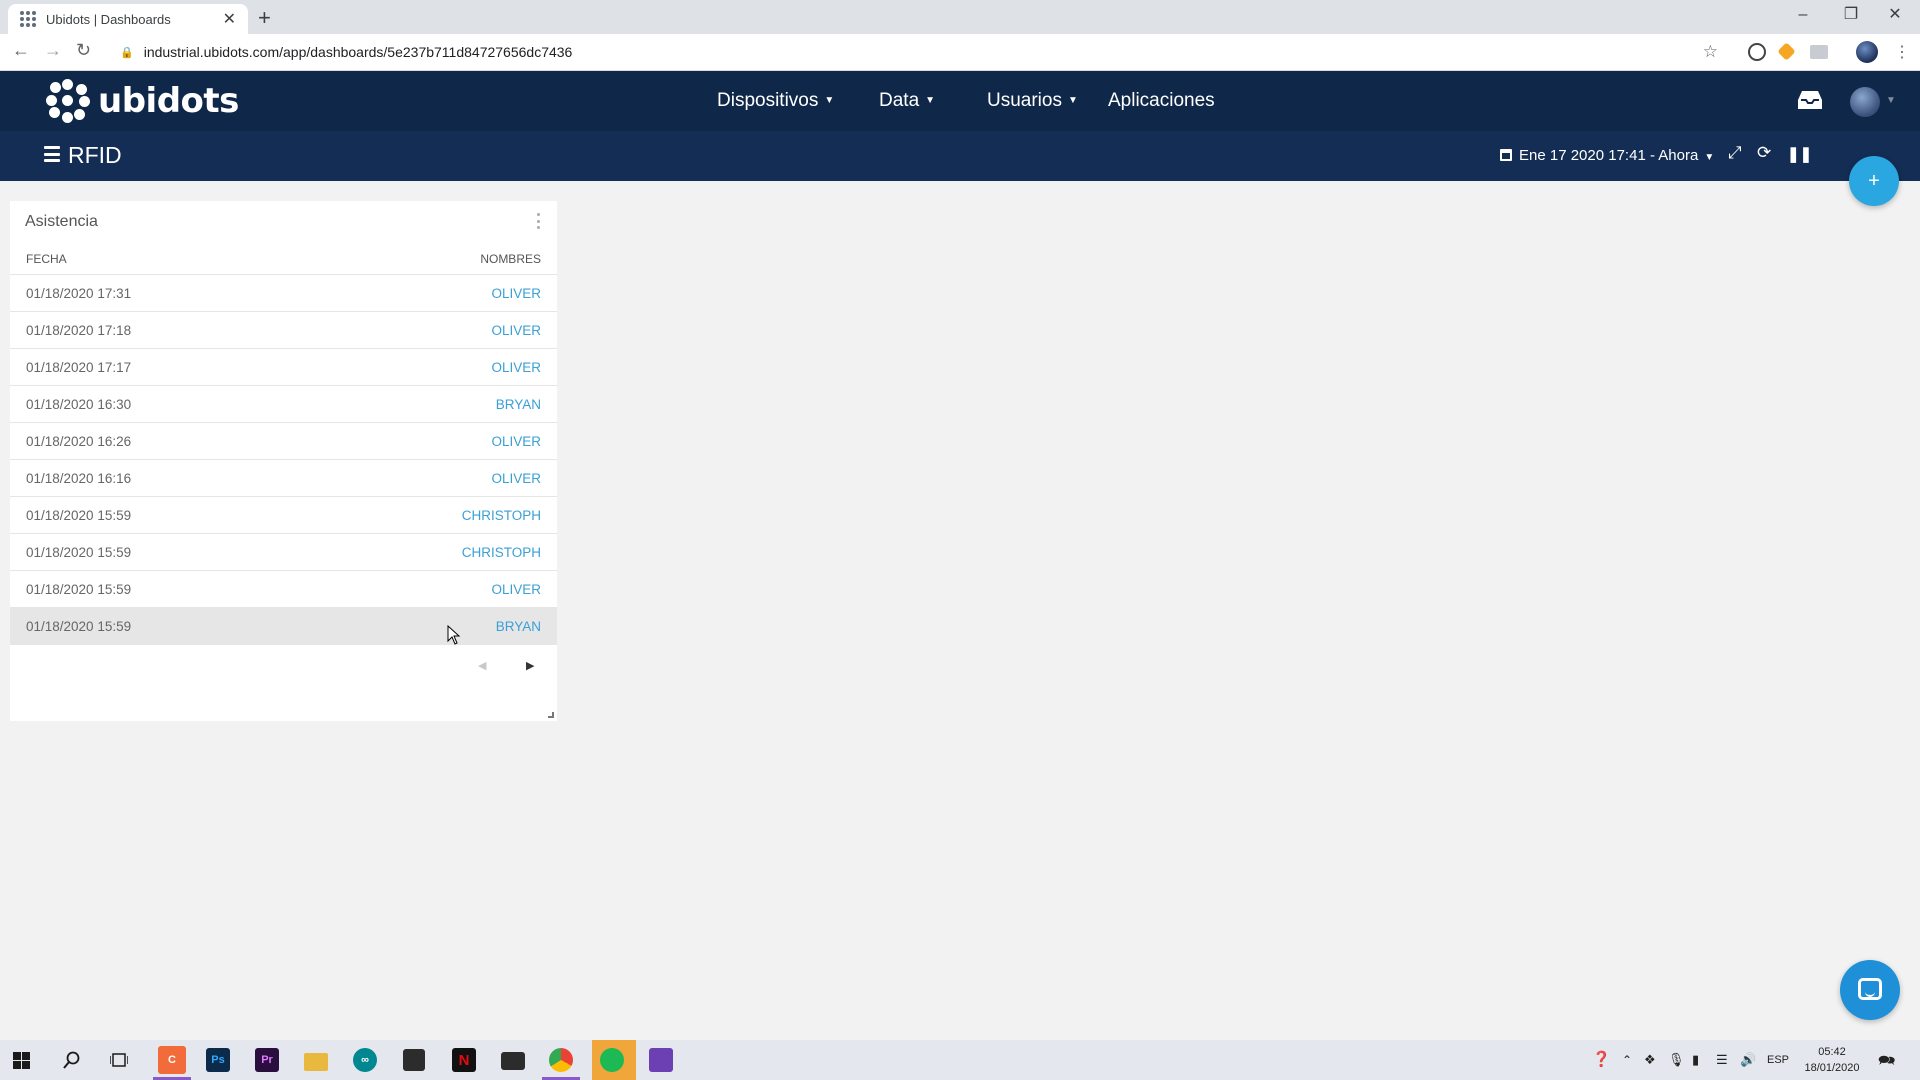 This screenshot has height=1080, width=1920. Describe the element at coordinates (79, 367) in the screenshot. I see `cell-fecha: 01/18/2020 17:17` at that location.